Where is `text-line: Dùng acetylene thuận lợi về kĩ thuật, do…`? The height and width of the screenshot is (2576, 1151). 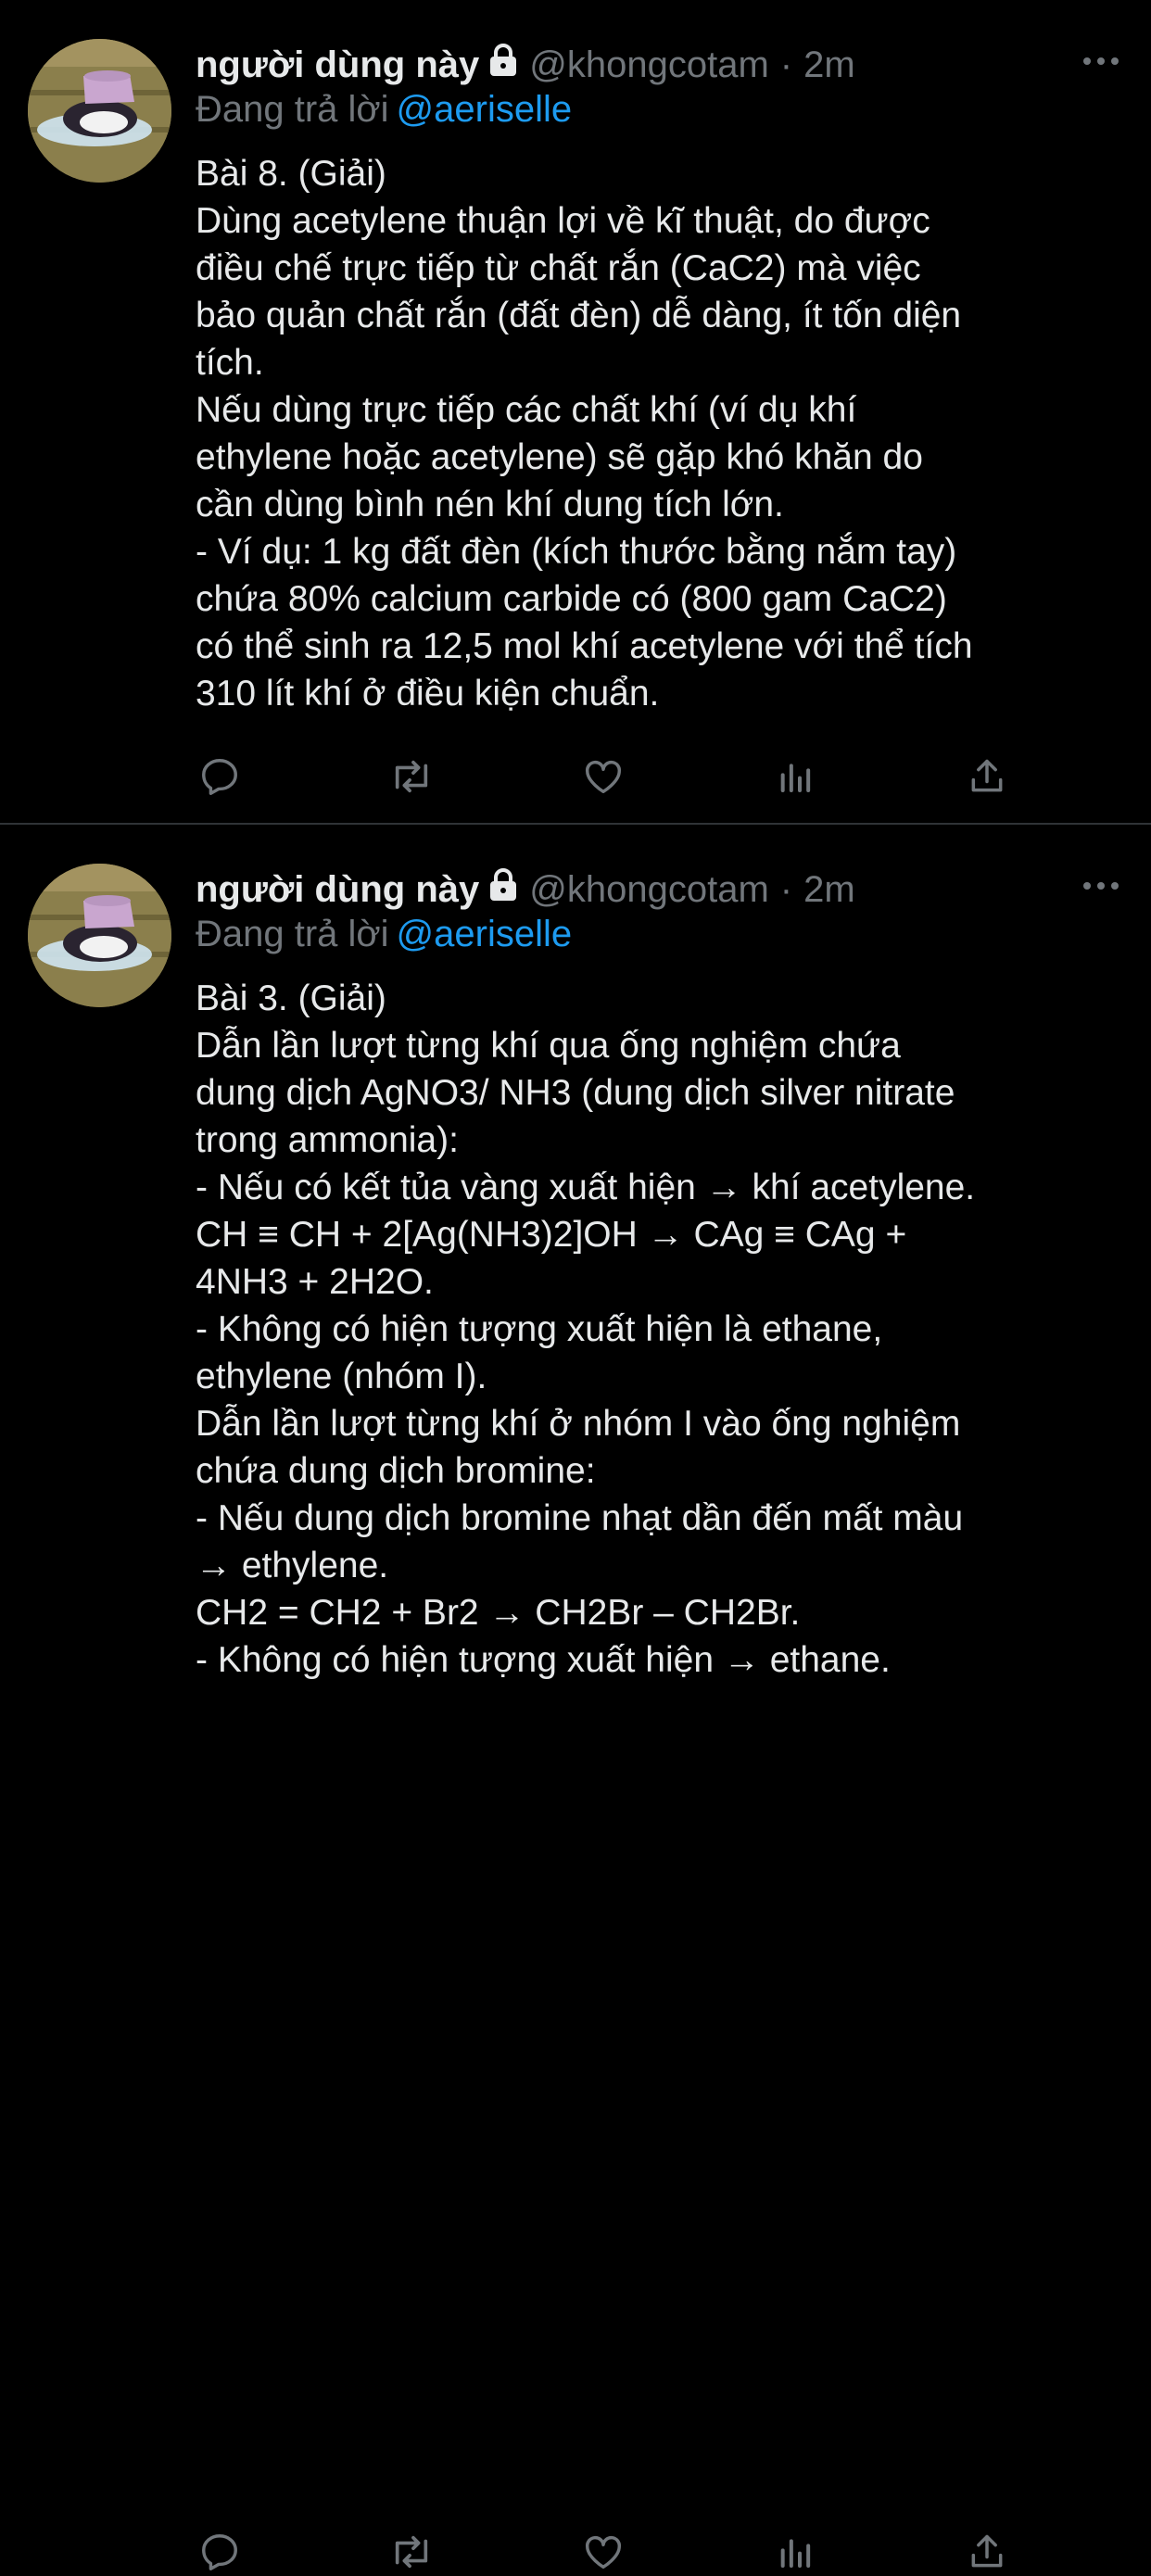 text-line: Dùng acetylene thuận lợi về kĩ thuật, do… is located at coordinates (563, 221).